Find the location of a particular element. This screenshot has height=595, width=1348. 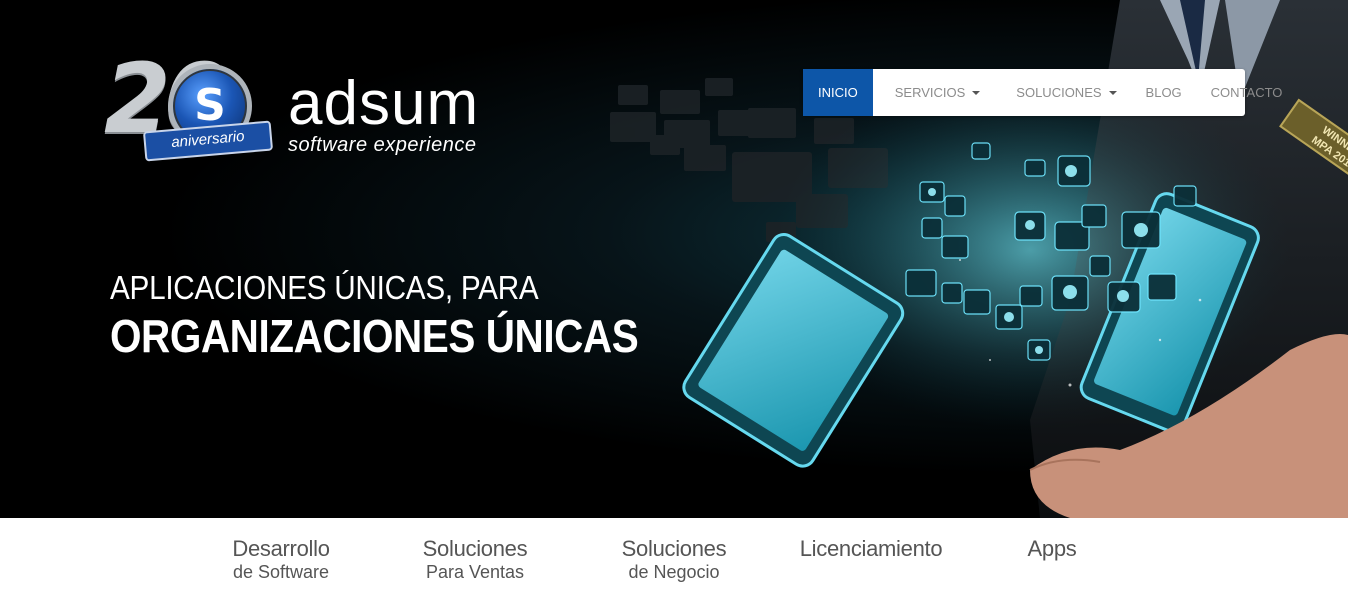

nav-item-inicio: INICIO is located at coordinates (838, 92).